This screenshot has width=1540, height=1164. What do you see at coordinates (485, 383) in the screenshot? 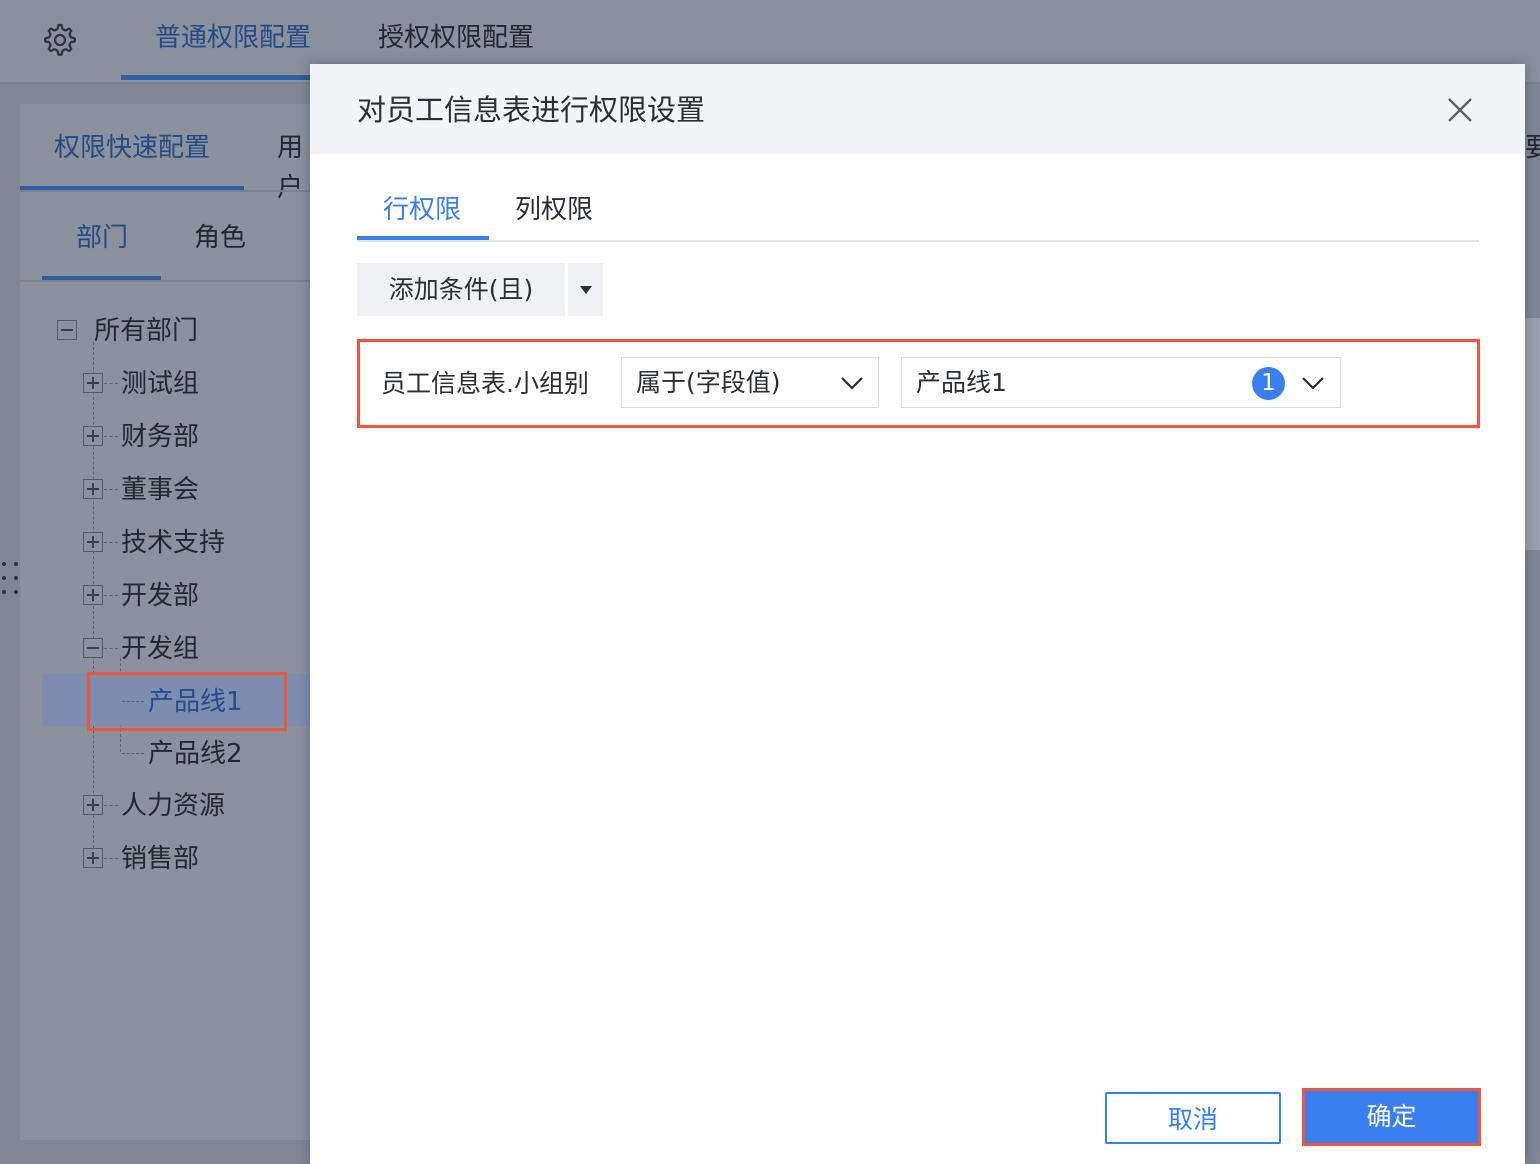
I see `condition-field-label: 员工信息表.小组别` at bounding box center [485, 383].